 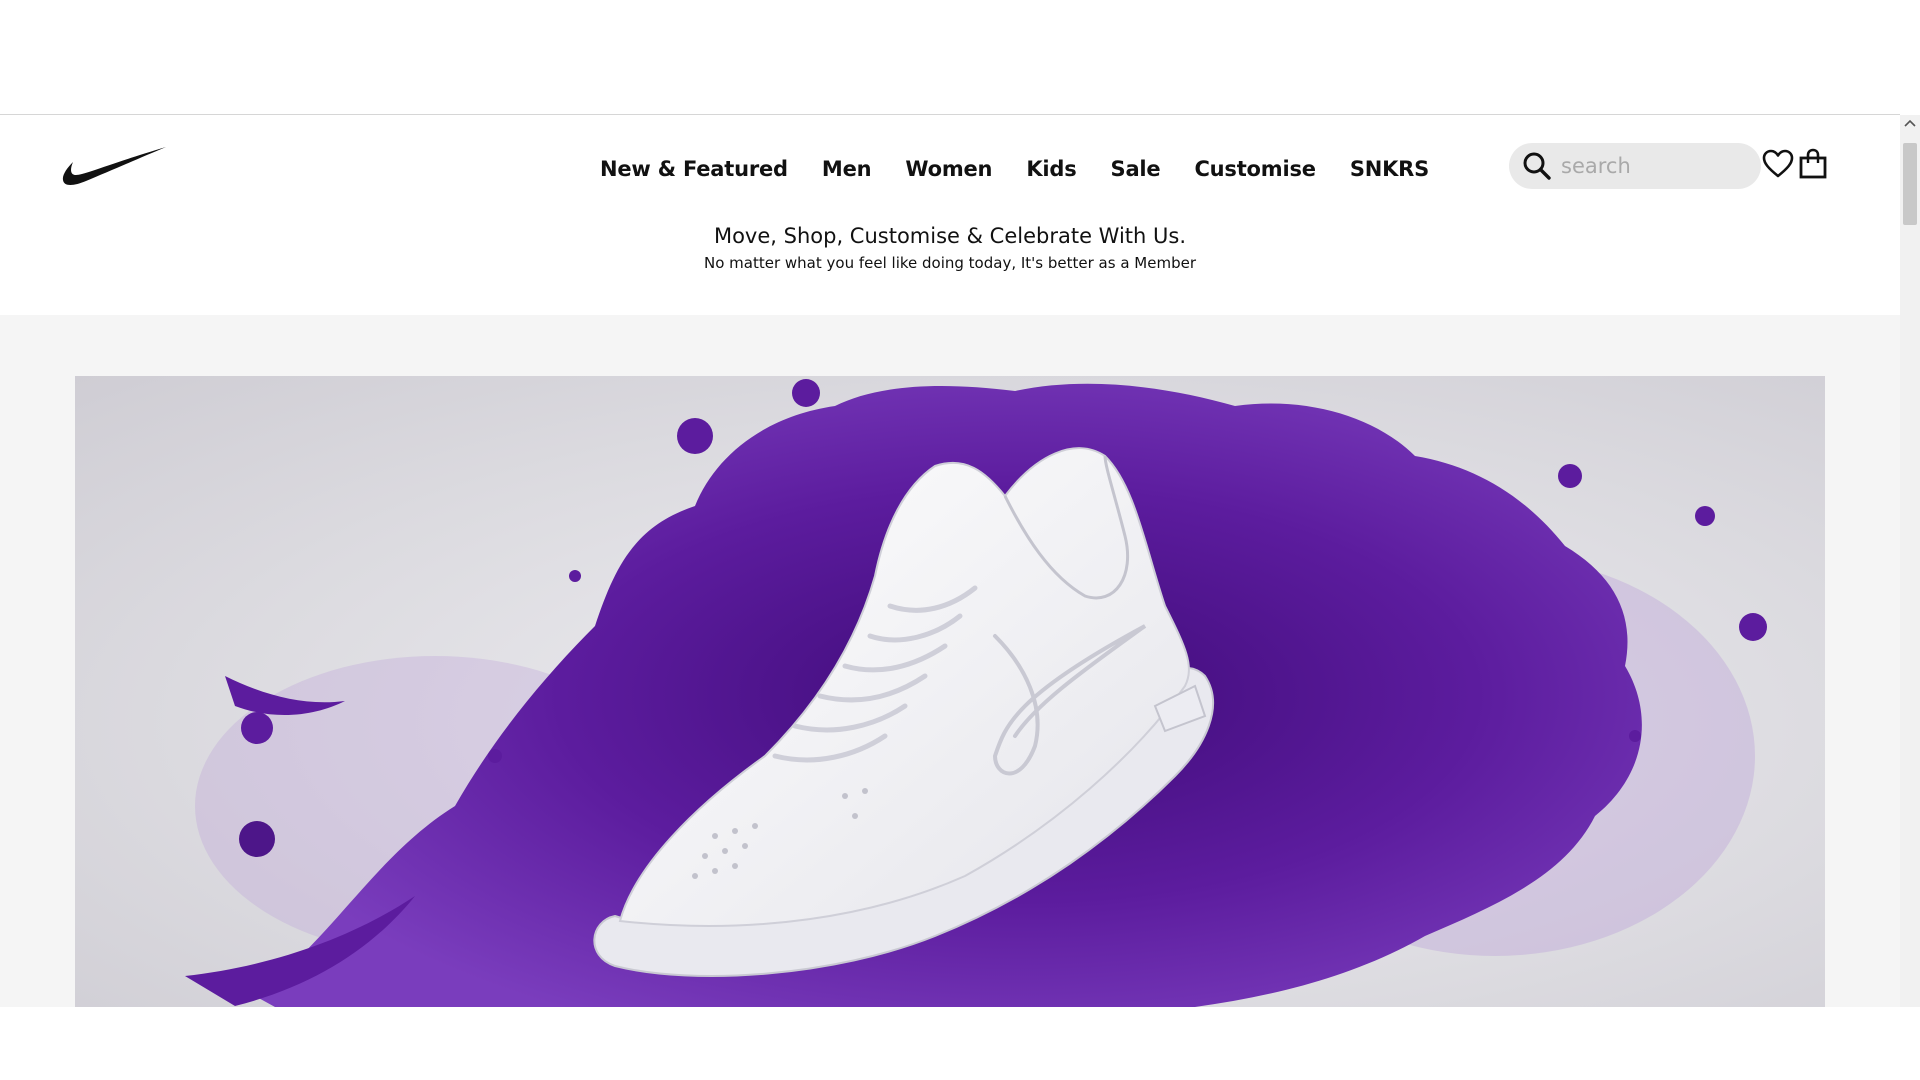 What do you see at coordinates (1255, 169) in the screenshot?
I see `nav-item-customise: Customise` at bounding box center [1255, 169].